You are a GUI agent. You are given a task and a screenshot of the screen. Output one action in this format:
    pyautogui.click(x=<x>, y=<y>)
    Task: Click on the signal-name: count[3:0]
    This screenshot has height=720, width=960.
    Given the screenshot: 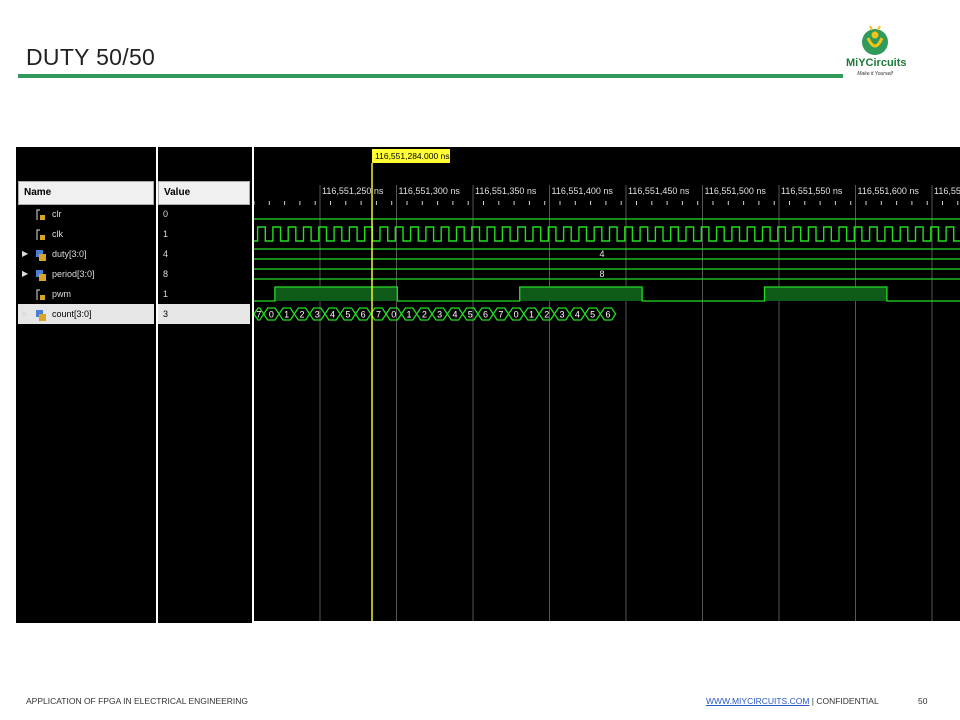 What is the action you would take?
    pyautogui.click(x=72, y=314)
    